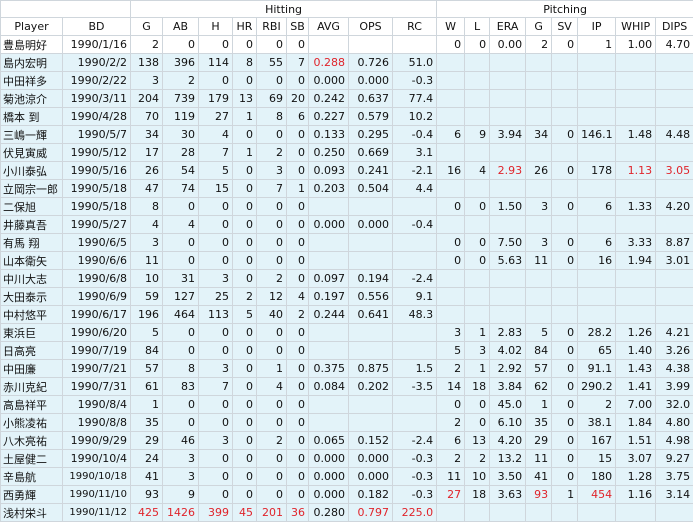  What do you see at coordinates (370, 314) in the screenshot?
I see `stat-cell-ops: 0.641` at bounding box center [370, 314].